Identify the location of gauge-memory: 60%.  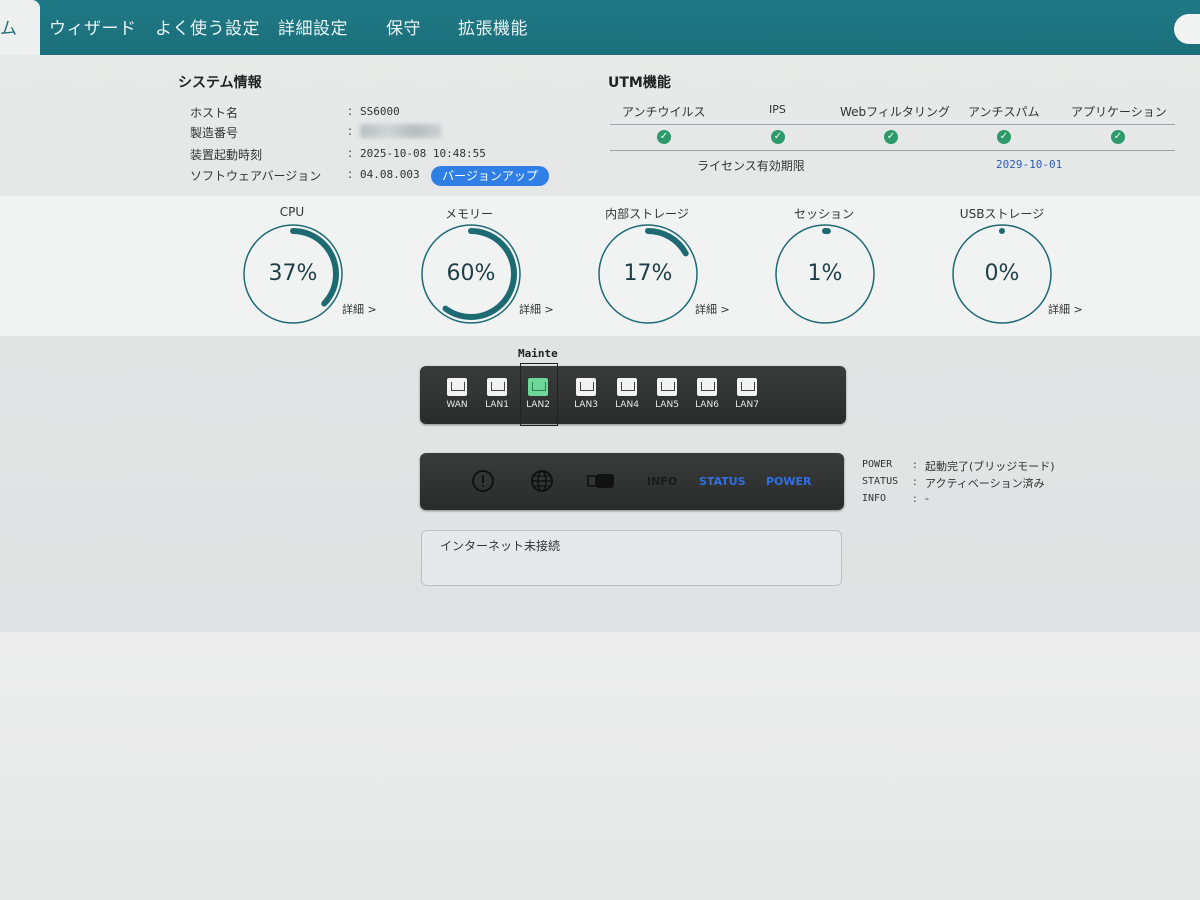
(471, 274).